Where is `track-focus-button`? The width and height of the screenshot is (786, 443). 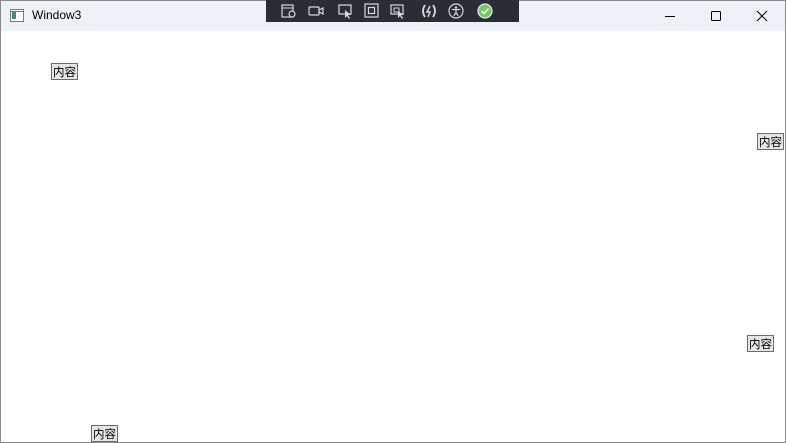 track-focus-button is located at coordinates (398, 11).